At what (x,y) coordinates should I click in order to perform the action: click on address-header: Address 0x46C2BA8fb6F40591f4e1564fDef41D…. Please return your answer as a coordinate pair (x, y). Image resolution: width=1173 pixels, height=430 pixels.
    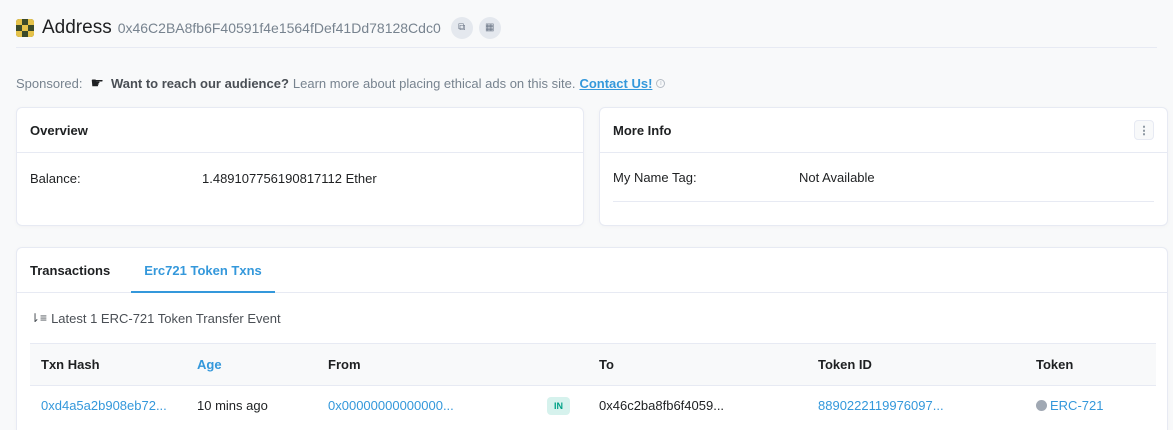
    Looking at the image, I should click on (586, 28).